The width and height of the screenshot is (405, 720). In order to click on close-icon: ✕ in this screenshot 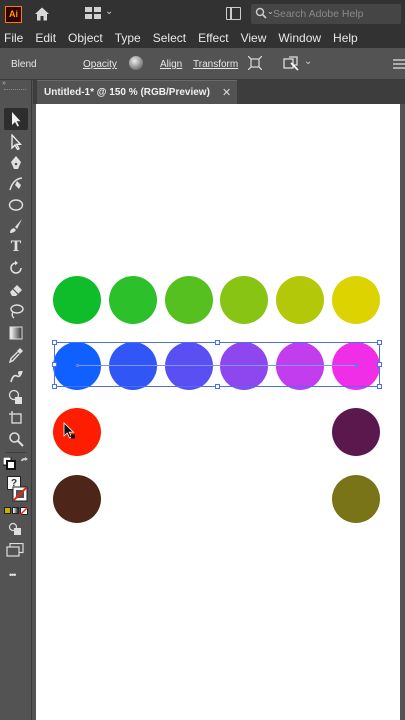, I will do `click(226, 92)`.